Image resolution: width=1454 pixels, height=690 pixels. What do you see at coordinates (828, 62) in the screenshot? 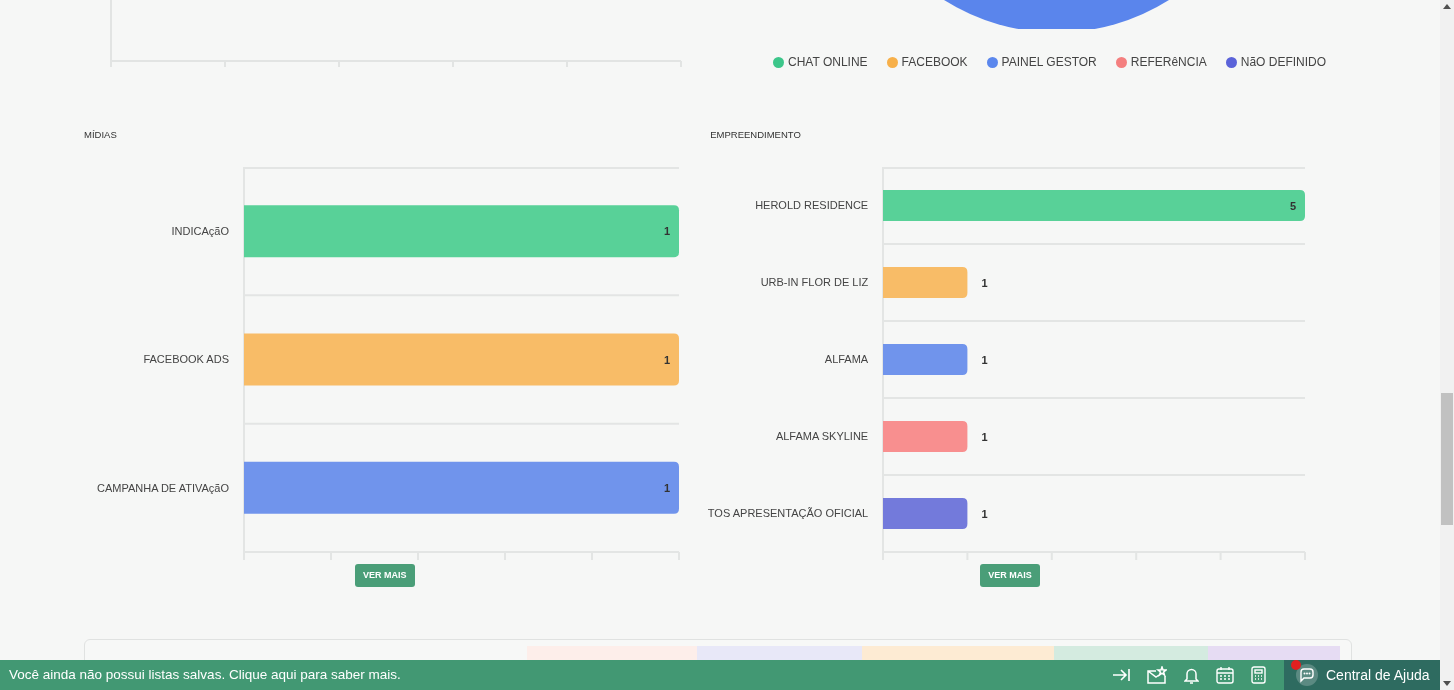
I see `legend-label: CHAT ONLINE` at bounding box center [828, 62].